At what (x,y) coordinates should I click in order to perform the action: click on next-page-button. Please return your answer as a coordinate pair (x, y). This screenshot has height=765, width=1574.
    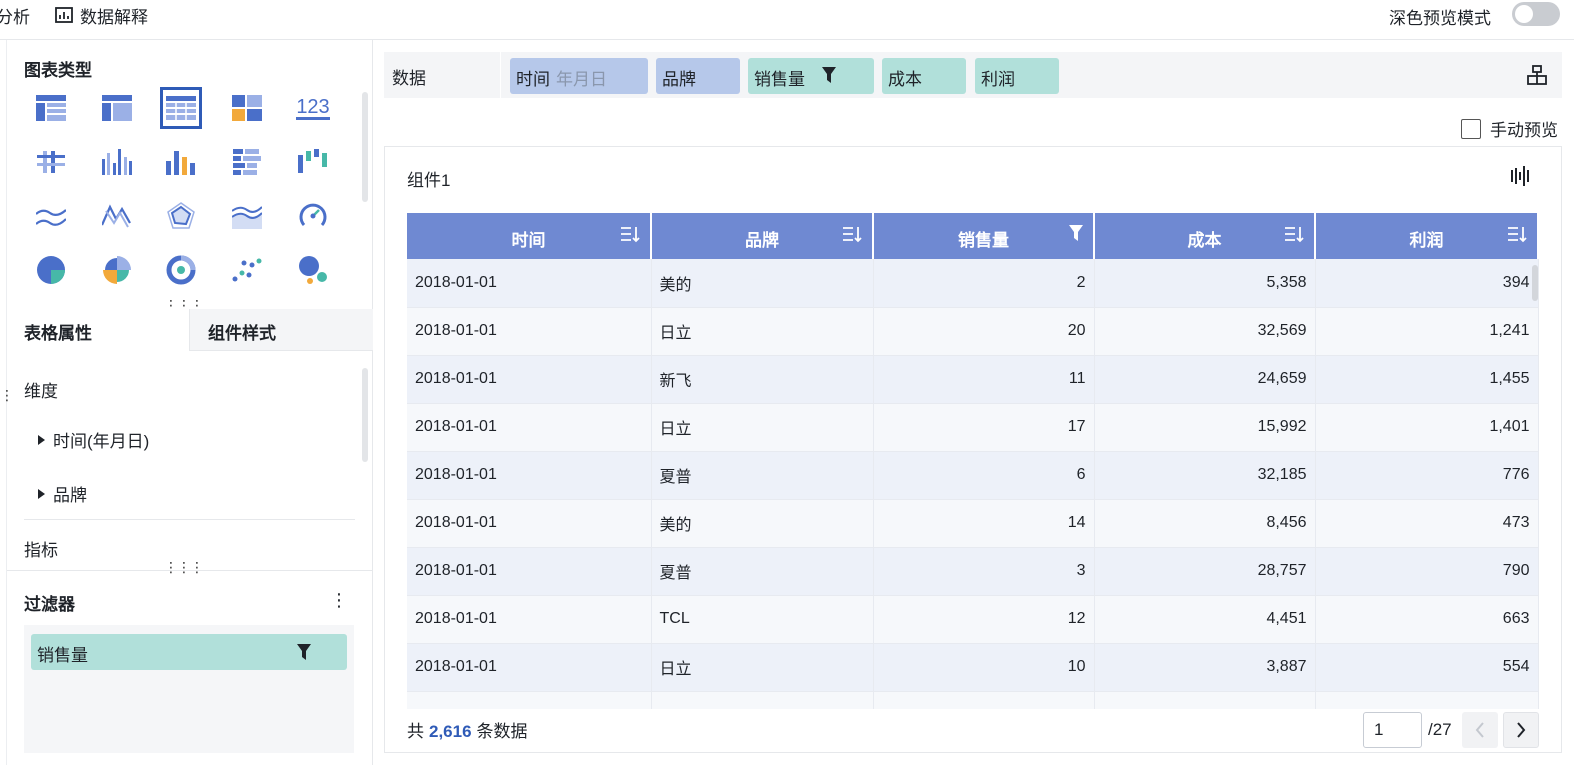
    Looking at the image, I should click on (1521, 730).